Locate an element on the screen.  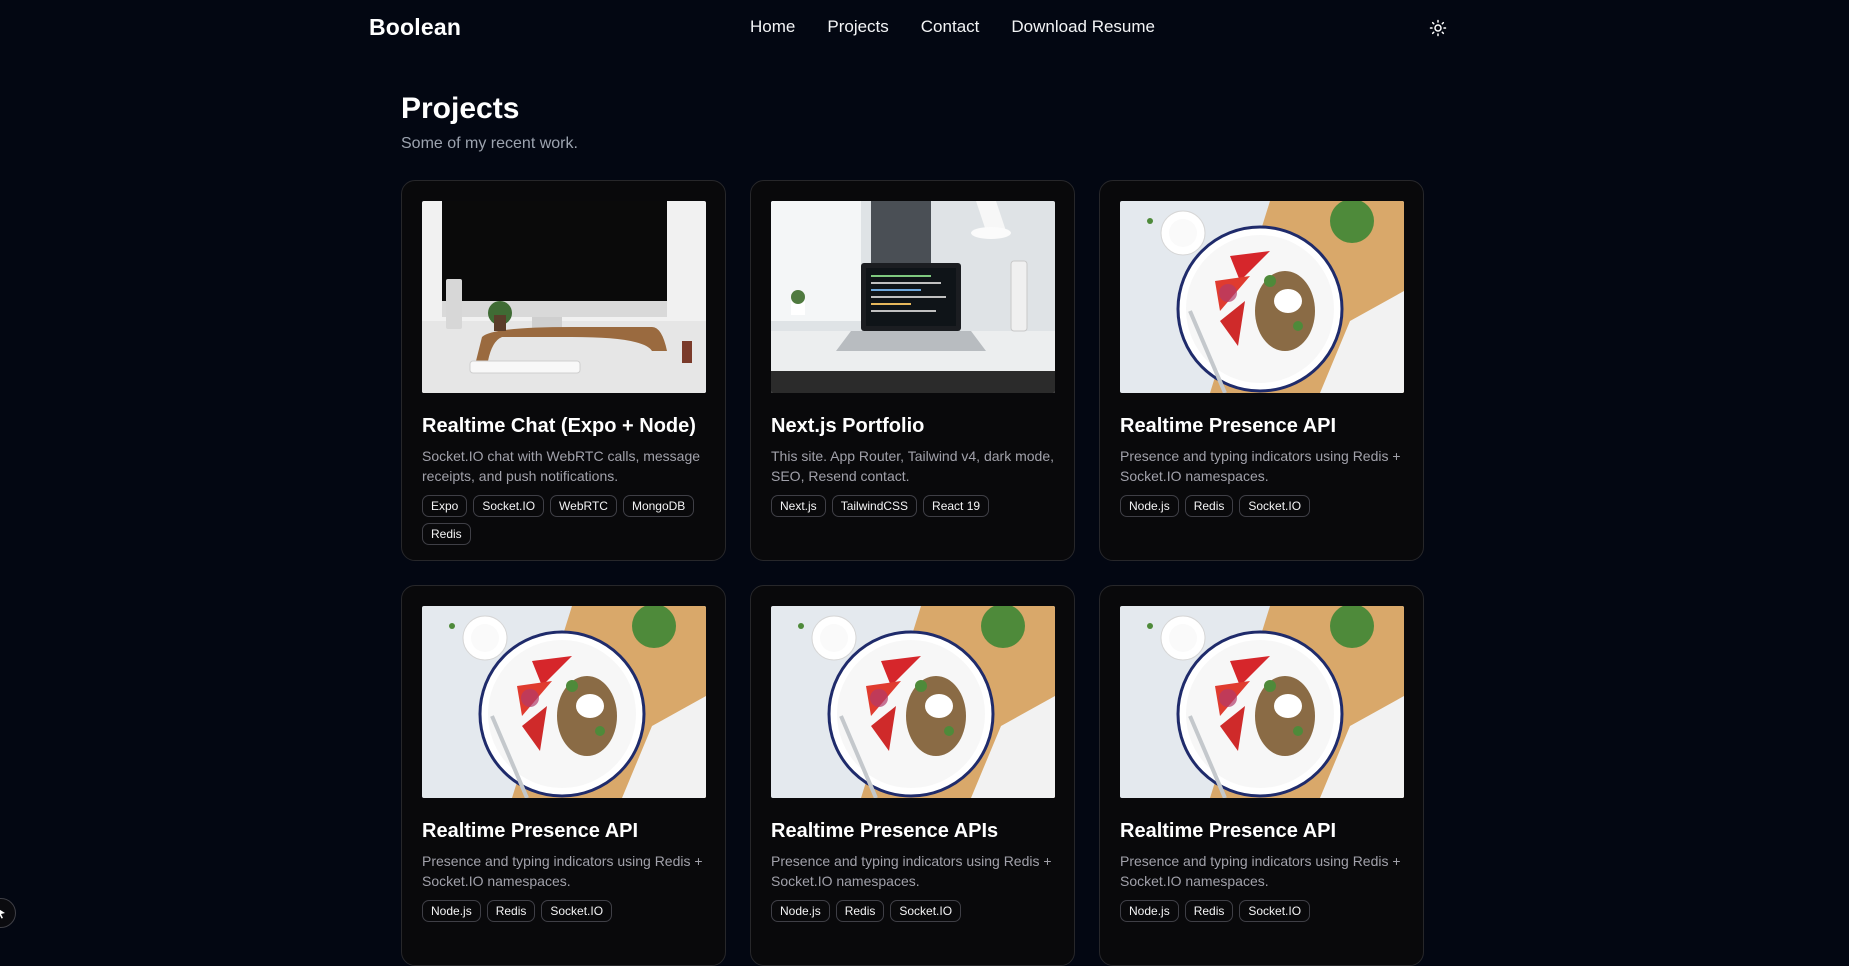
project-title: Realtime Presence APIs is located at coordinates (885, 831).